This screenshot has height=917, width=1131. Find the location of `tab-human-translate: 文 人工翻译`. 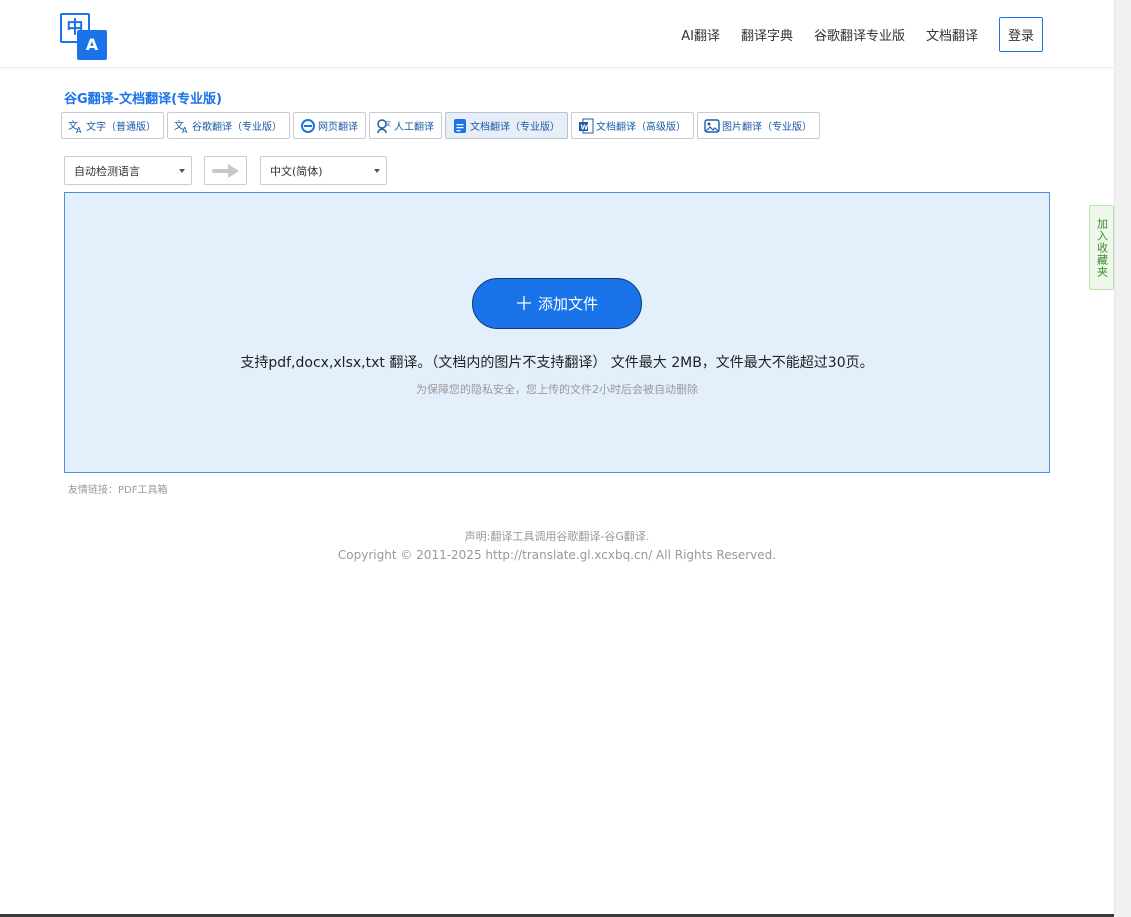

tab-human-translate: 文 人工翻译 is located at coordinates (405, 125).